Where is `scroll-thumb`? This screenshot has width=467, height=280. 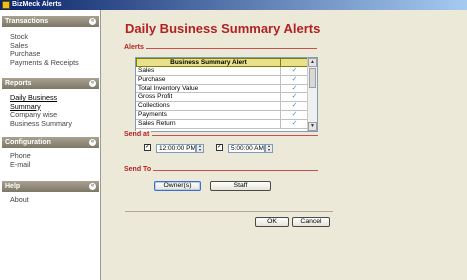
scroll-thumb is located at coordinates (312, 78).